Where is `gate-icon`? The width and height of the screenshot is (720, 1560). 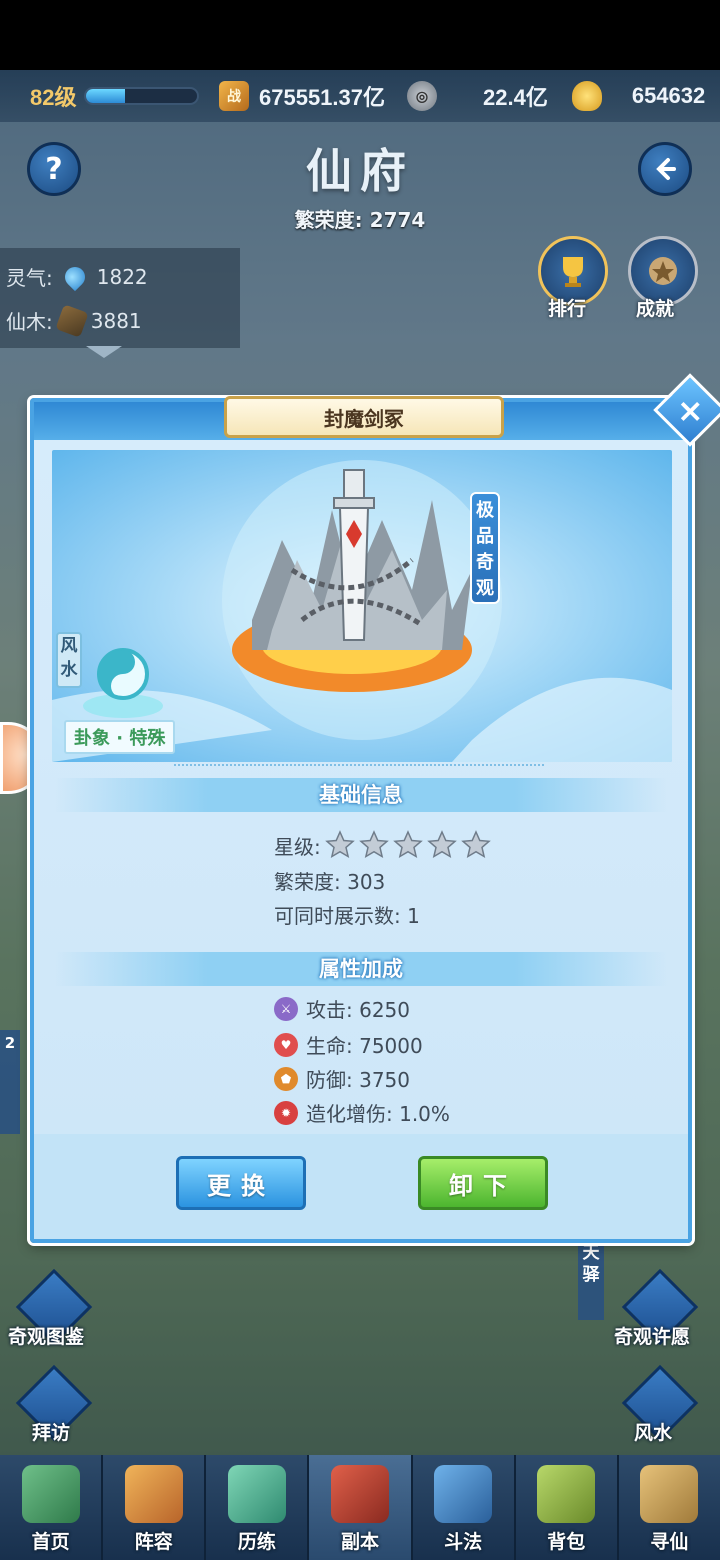
gate-icon is located at coordinates (359, 1494).